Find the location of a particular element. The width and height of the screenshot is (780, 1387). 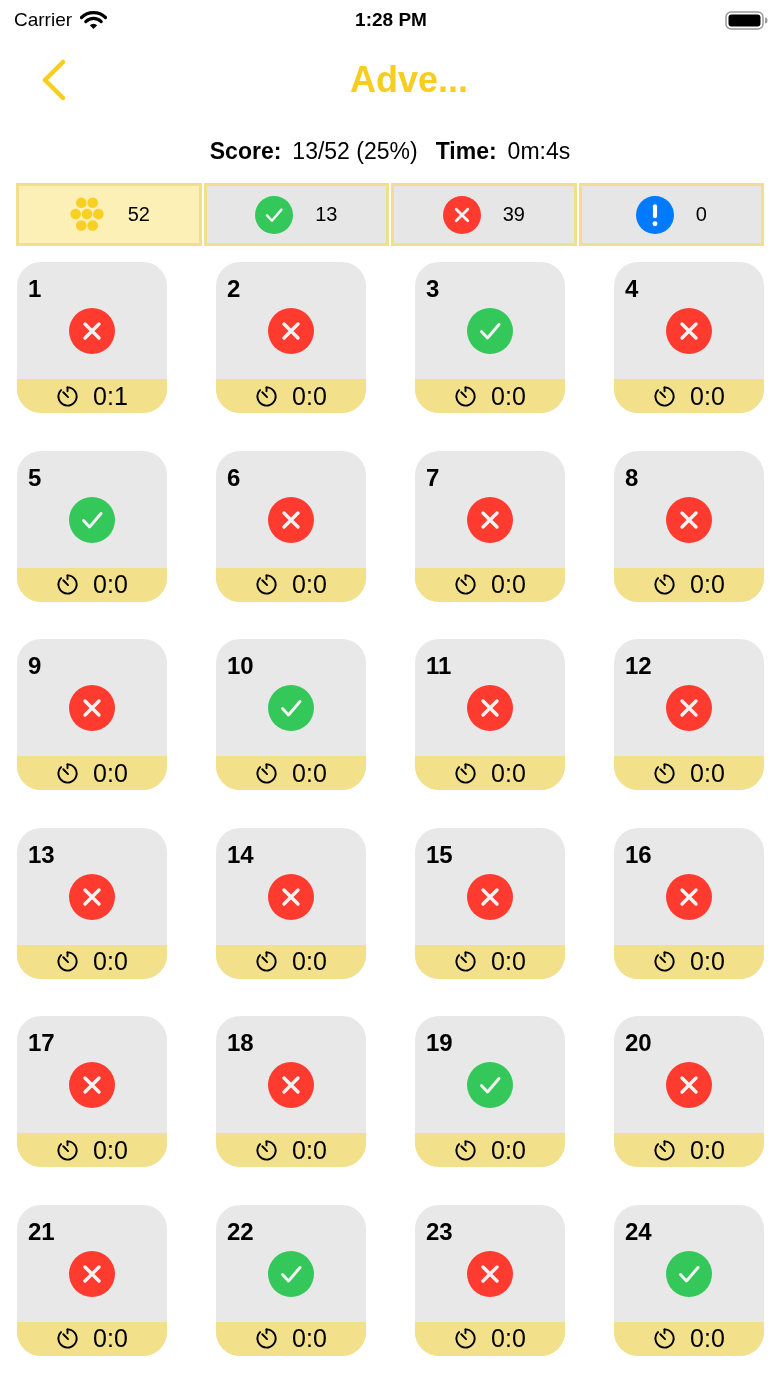

question-card: 4 0:0 is located at coordinates (689, 337).